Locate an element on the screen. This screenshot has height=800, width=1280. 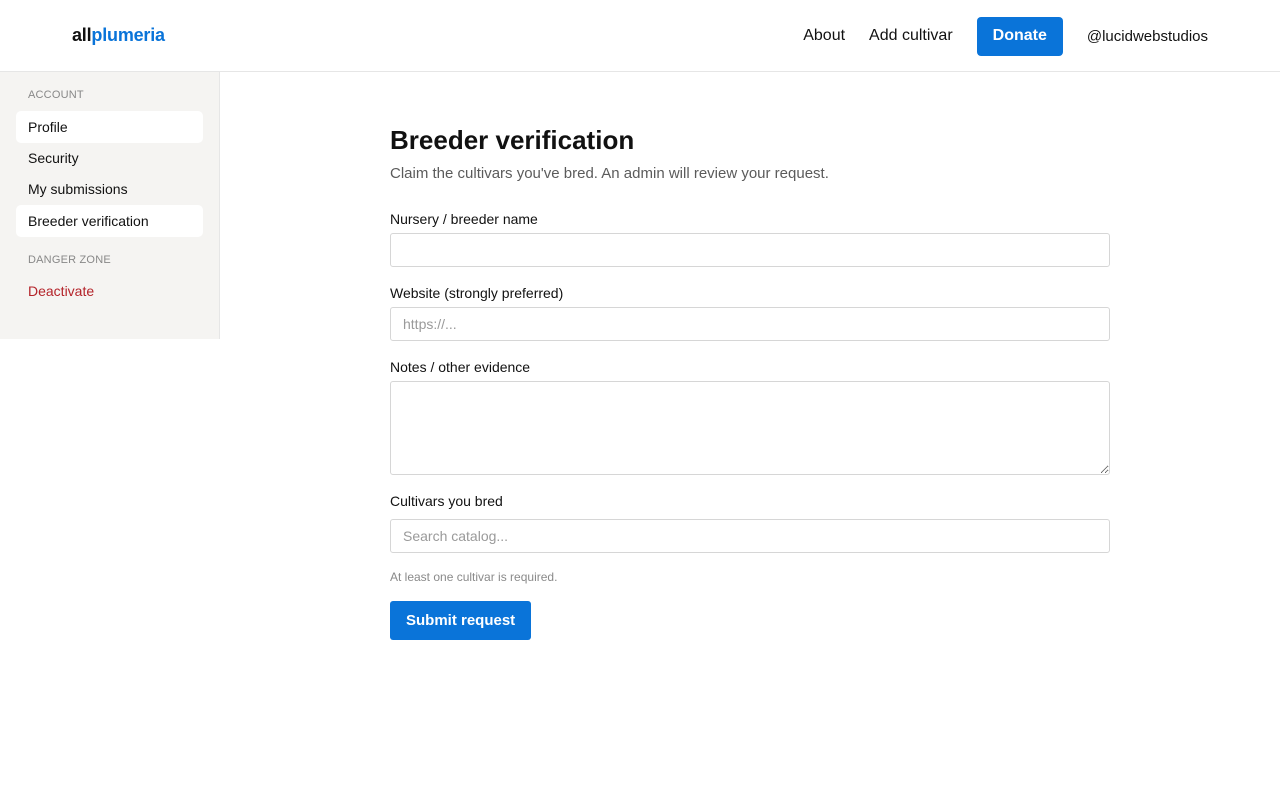
nursery-name-input is located at coordinates (750, 250).